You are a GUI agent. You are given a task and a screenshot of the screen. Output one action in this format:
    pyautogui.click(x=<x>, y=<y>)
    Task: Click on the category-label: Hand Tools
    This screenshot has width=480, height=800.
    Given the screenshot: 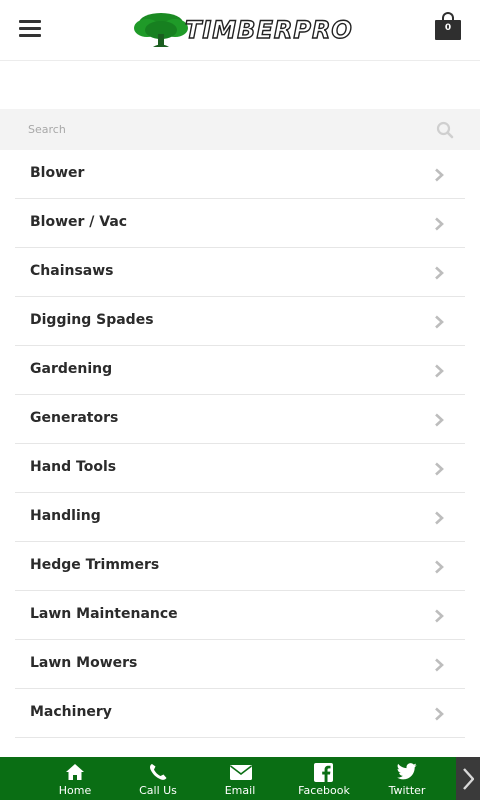 What is the action you would take?
    pyautogui.click(x=73, y=467)
    